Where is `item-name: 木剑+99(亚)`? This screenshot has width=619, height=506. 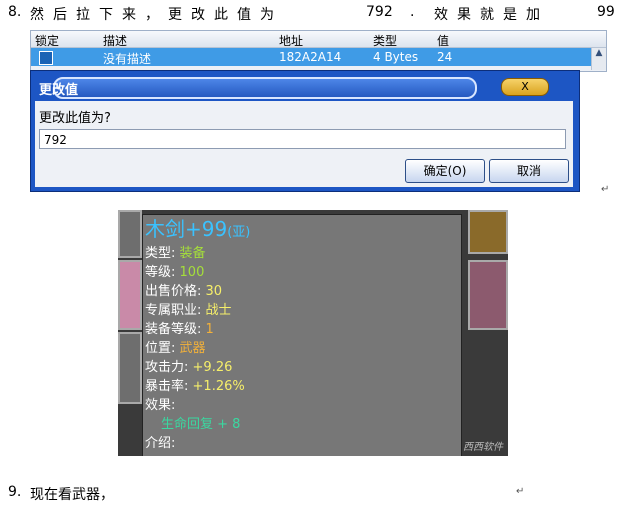 item-name: 木剑+99(亚) is located at coordinates (198, 229).